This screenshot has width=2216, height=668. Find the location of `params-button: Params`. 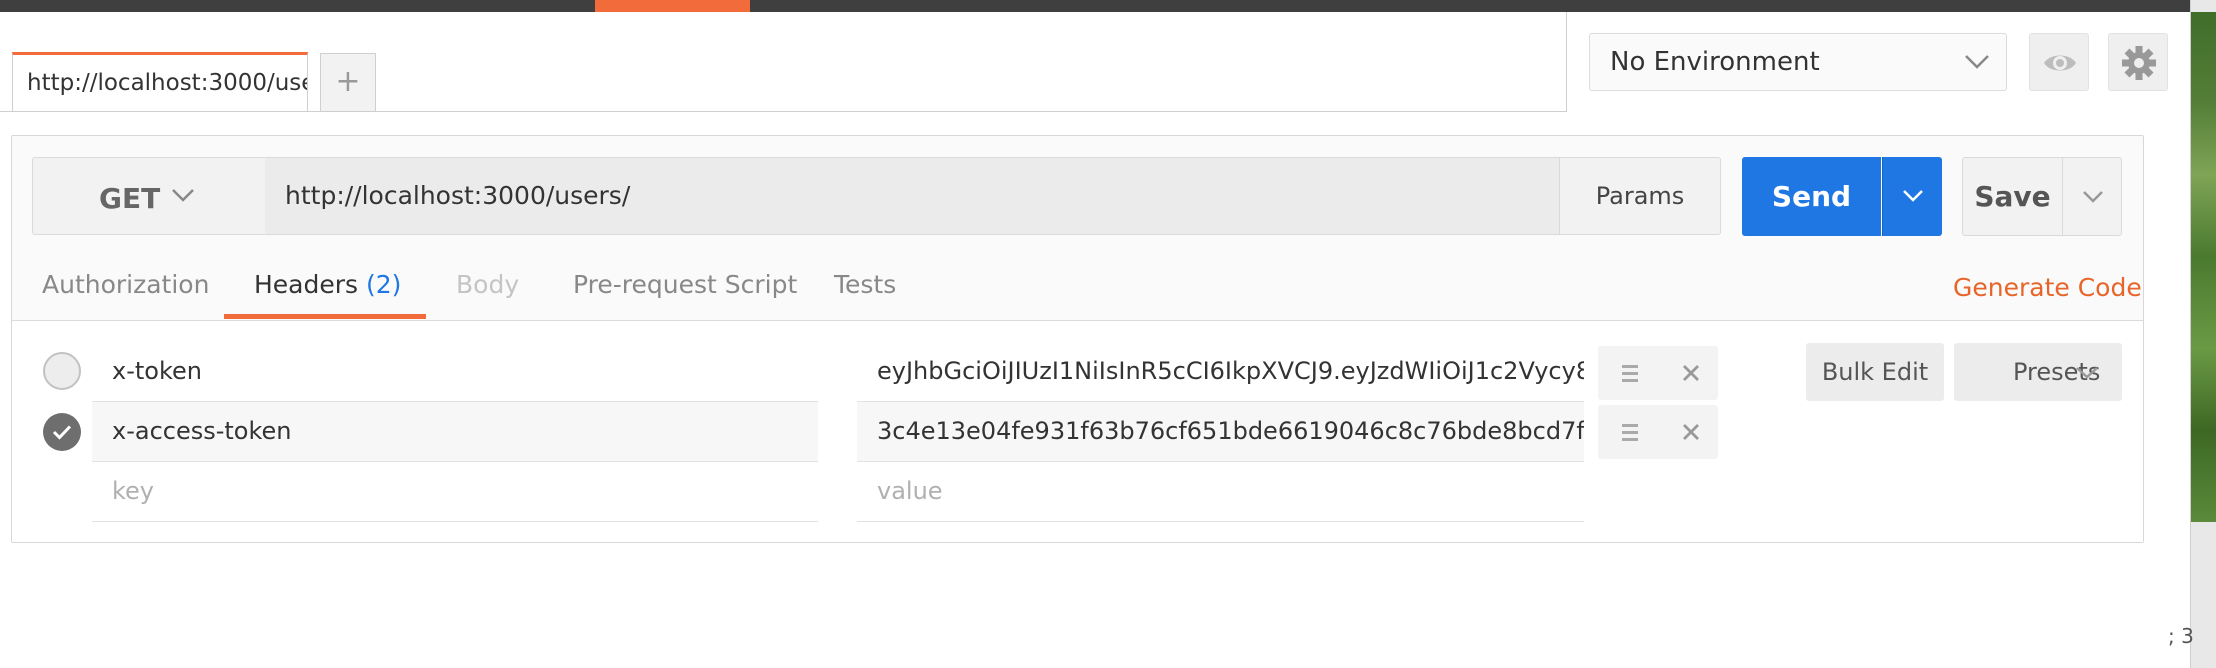

params-button: Params is located at coordinates (1640, 196).